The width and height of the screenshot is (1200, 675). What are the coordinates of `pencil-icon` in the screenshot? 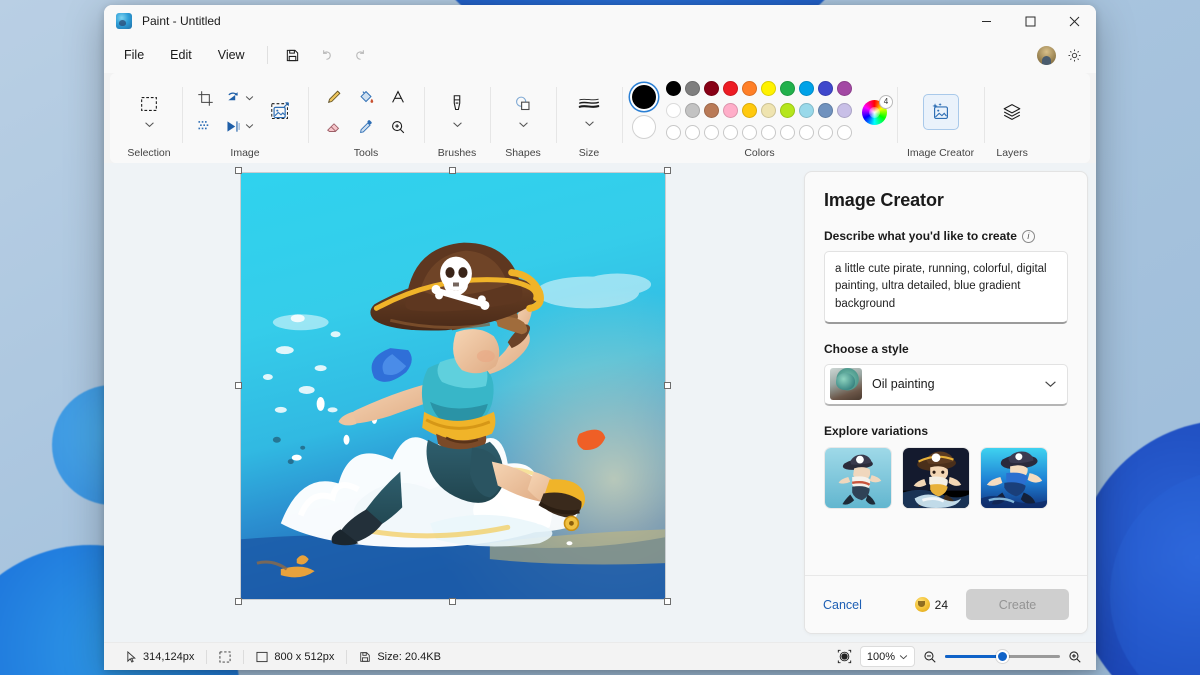 It's located at (334, 97).